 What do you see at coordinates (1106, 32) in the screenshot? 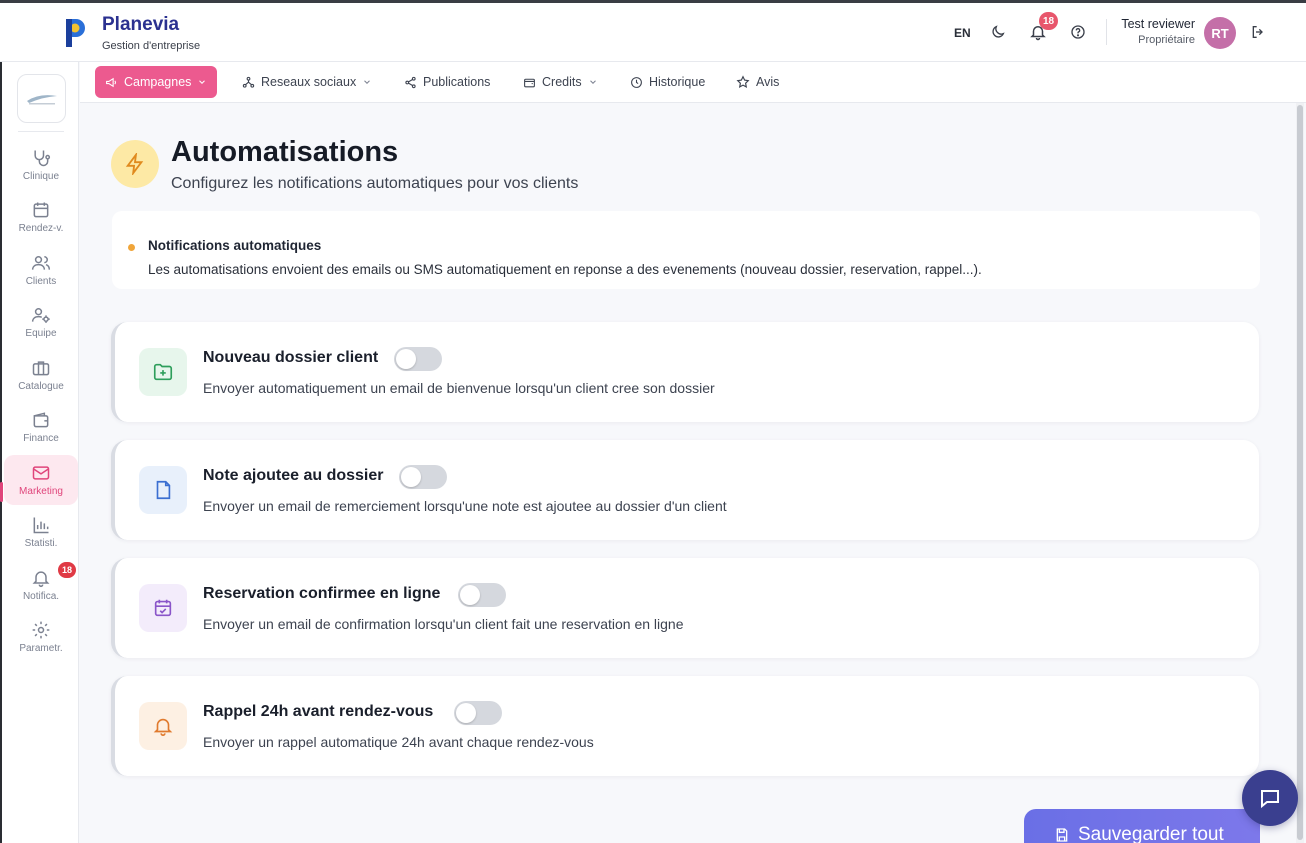
I see `header-separator` at bounding box center [1106, 32].